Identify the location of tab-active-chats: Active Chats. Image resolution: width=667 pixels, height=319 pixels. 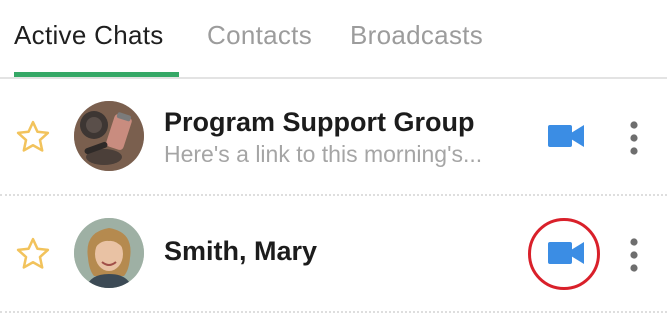
(89, 49).